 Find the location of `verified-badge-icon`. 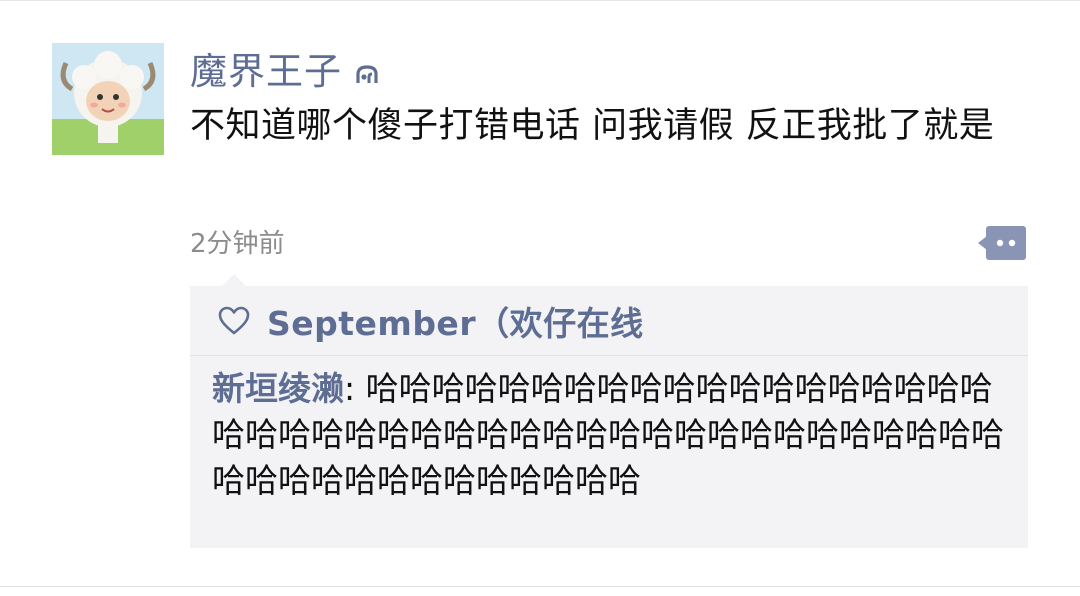

verified-badge-icon is located at coordinates (367, 75).